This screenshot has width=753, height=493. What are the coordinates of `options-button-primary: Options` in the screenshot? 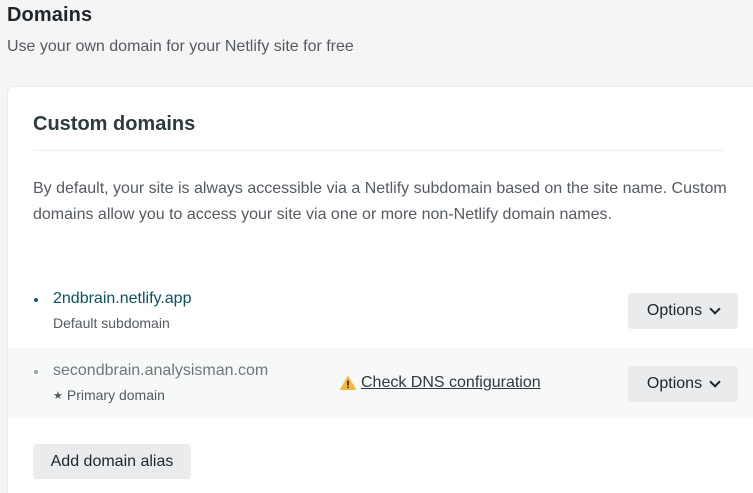 It's located at (683, 384).